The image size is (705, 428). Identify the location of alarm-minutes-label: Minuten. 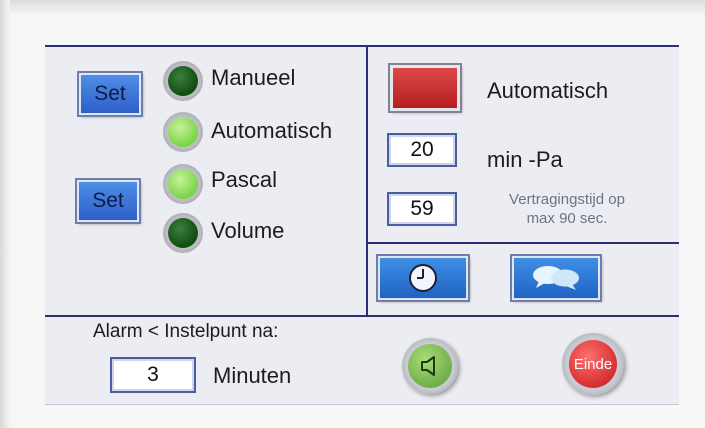
(252, 375).